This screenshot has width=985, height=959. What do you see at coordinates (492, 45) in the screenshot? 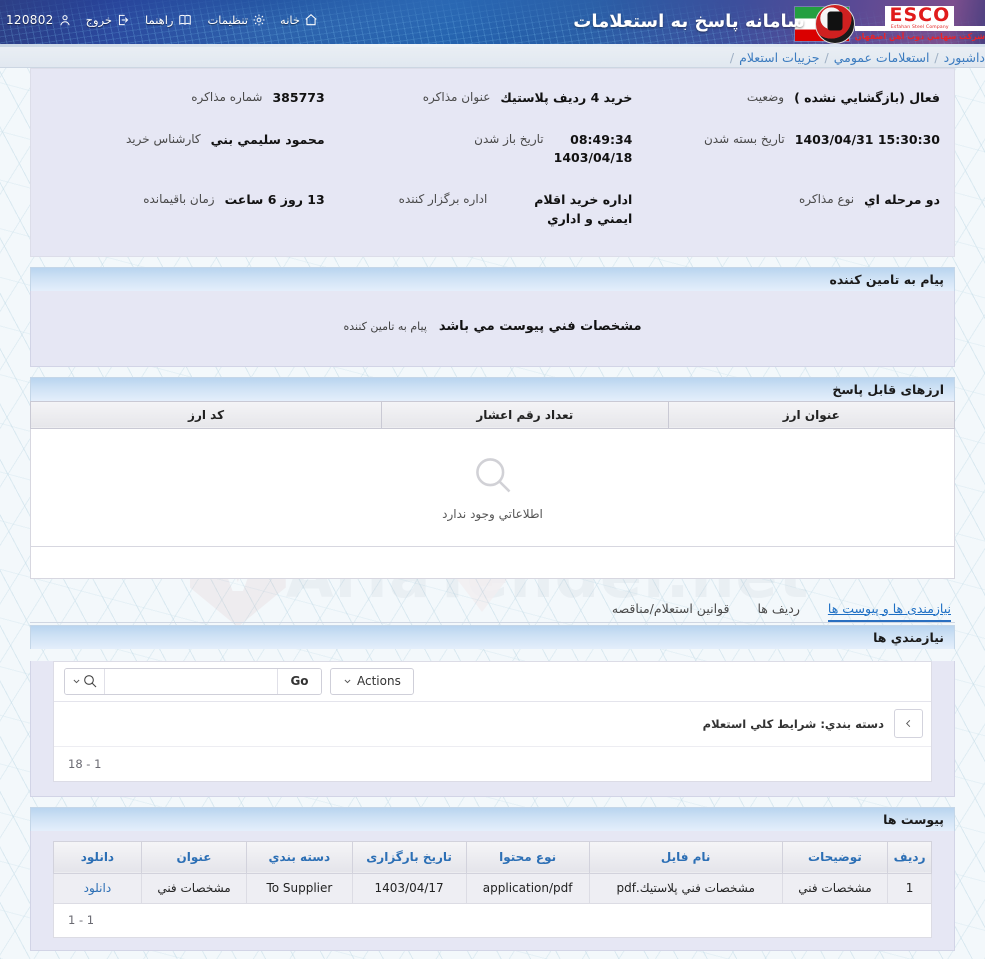
I see `banner-bottom-divider` at bounding box center [492, 45].